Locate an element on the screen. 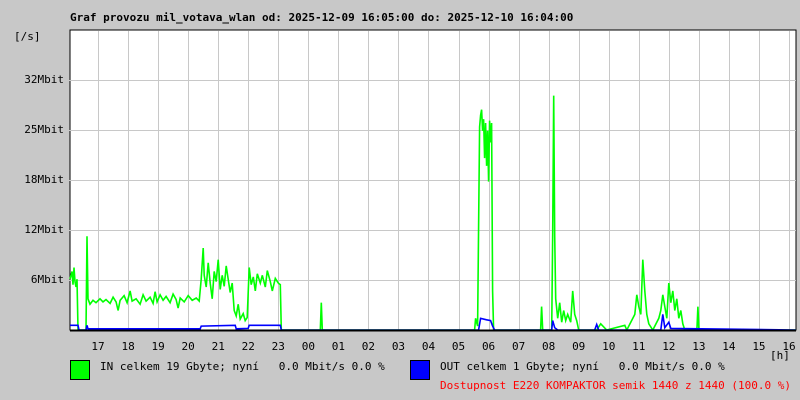 This screenshot has width=800, height=400. out-legend-swatch is located at coordinates (420, 370).